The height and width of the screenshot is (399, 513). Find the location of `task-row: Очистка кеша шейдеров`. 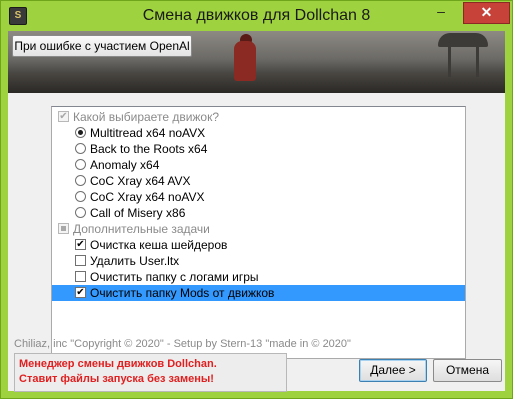

task-row: Очистка кеша шейдеров is located at coordinates (258, 245).